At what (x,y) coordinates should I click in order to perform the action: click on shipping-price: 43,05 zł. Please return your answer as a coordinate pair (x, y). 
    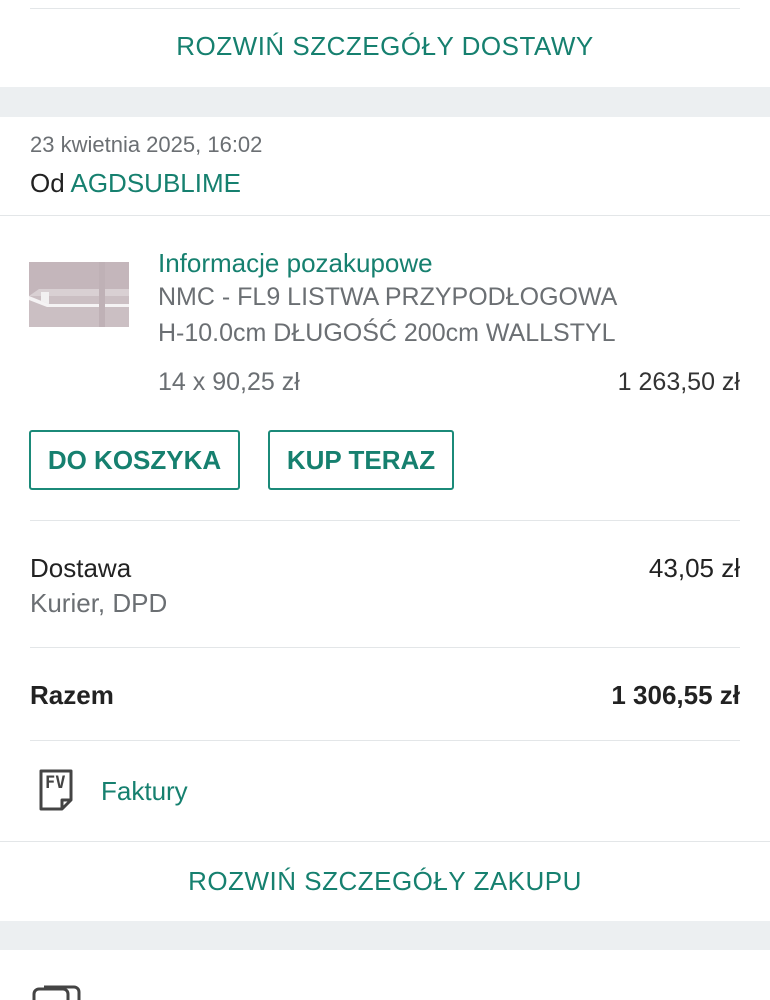
    Looking at the image, I should click on (694, 568).